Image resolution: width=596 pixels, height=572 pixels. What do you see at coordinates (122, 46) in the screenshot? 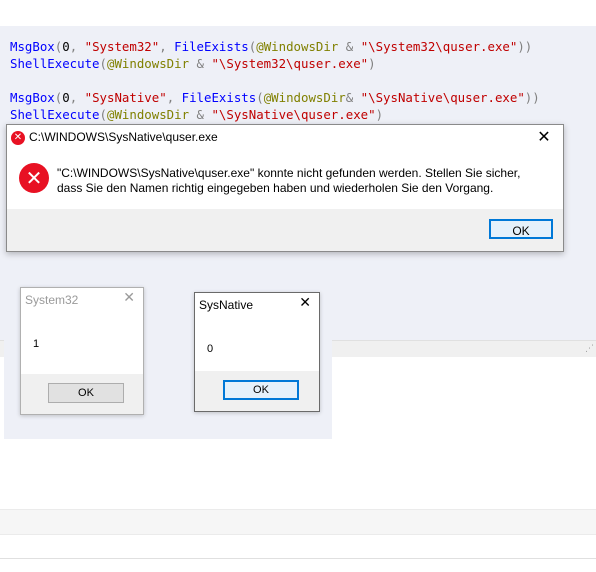
I see `code-string: "System32"` at bounding box center [122, 46].